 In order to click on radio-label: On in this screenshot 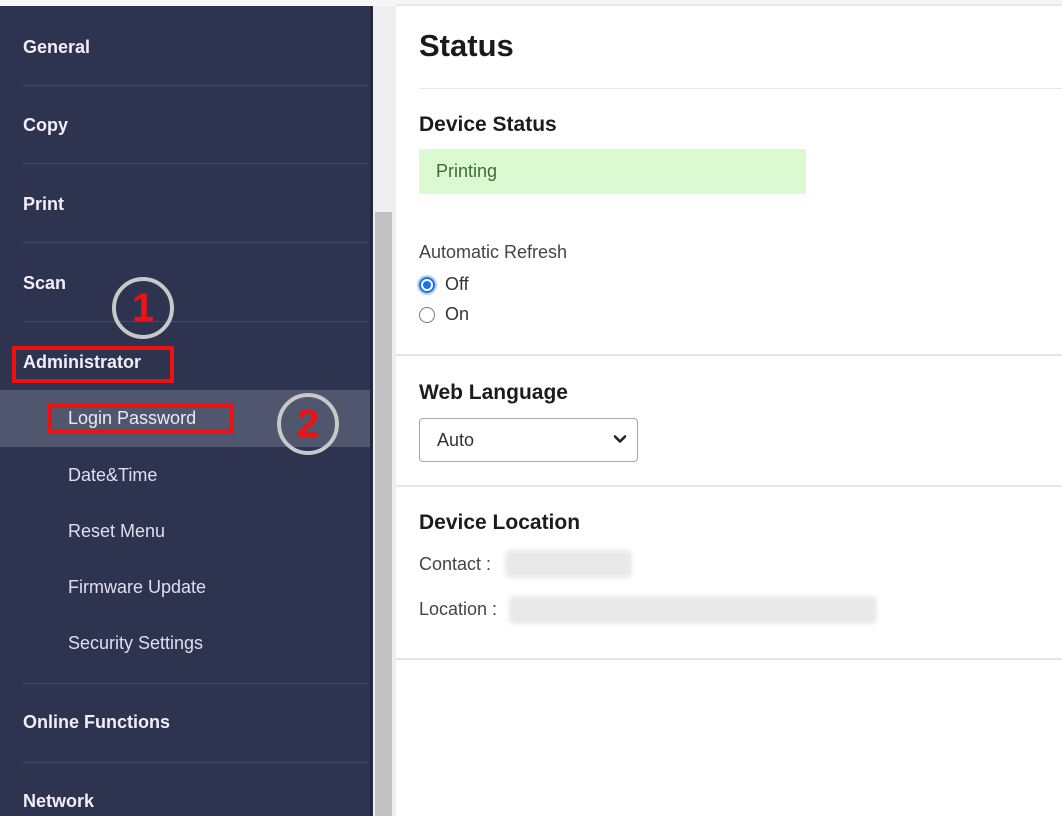, I will do `click(457, 314)`.